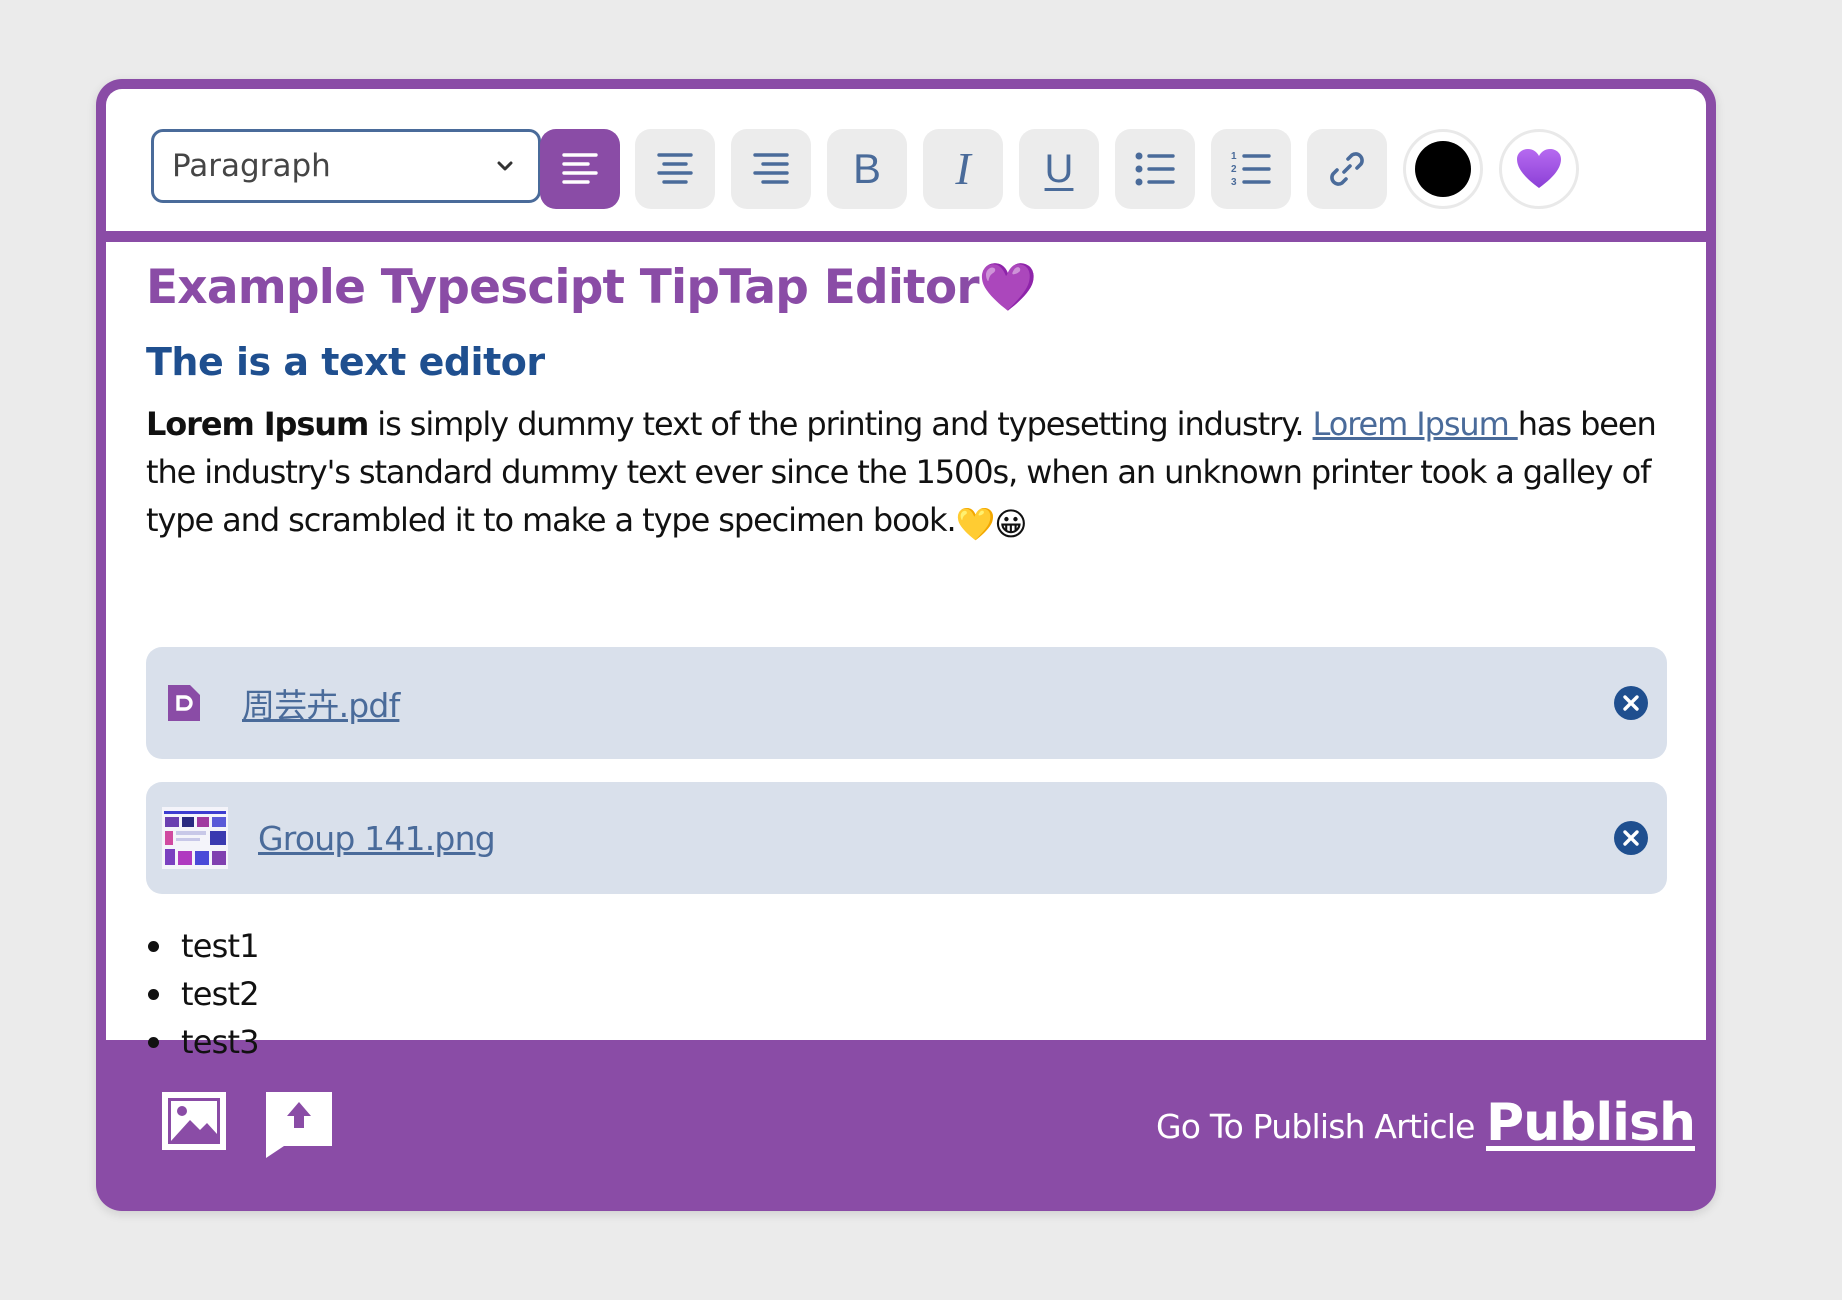 This screenshot has width=1842, height=1300. Describe the element at coordinates (1315, 1126) in the screenshot. I see `go-to-publish-label: Go To Publish Article` at that location.